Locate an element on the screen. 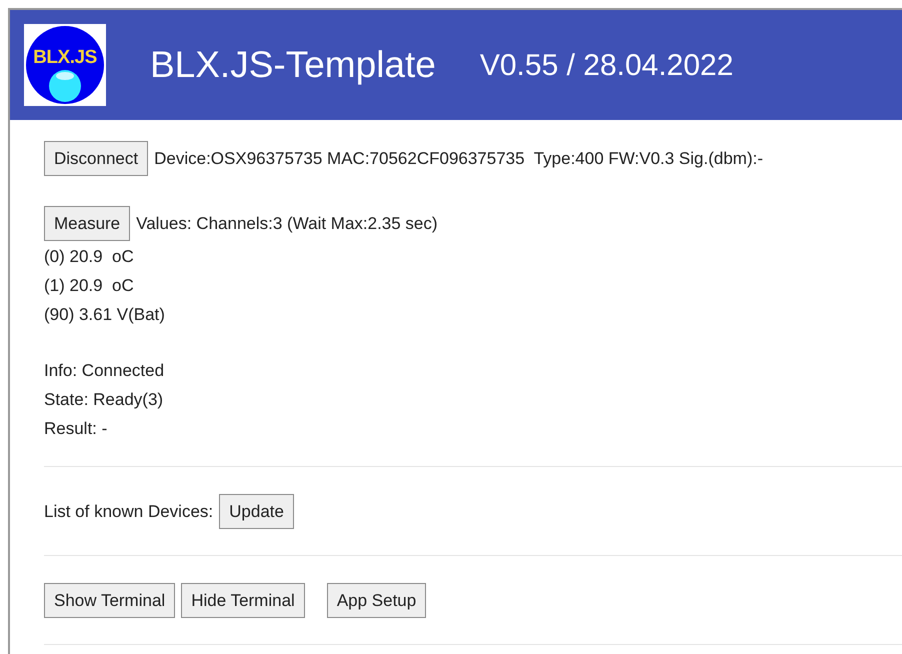  button: Hide Terminal is located at coordinates (243, 600).